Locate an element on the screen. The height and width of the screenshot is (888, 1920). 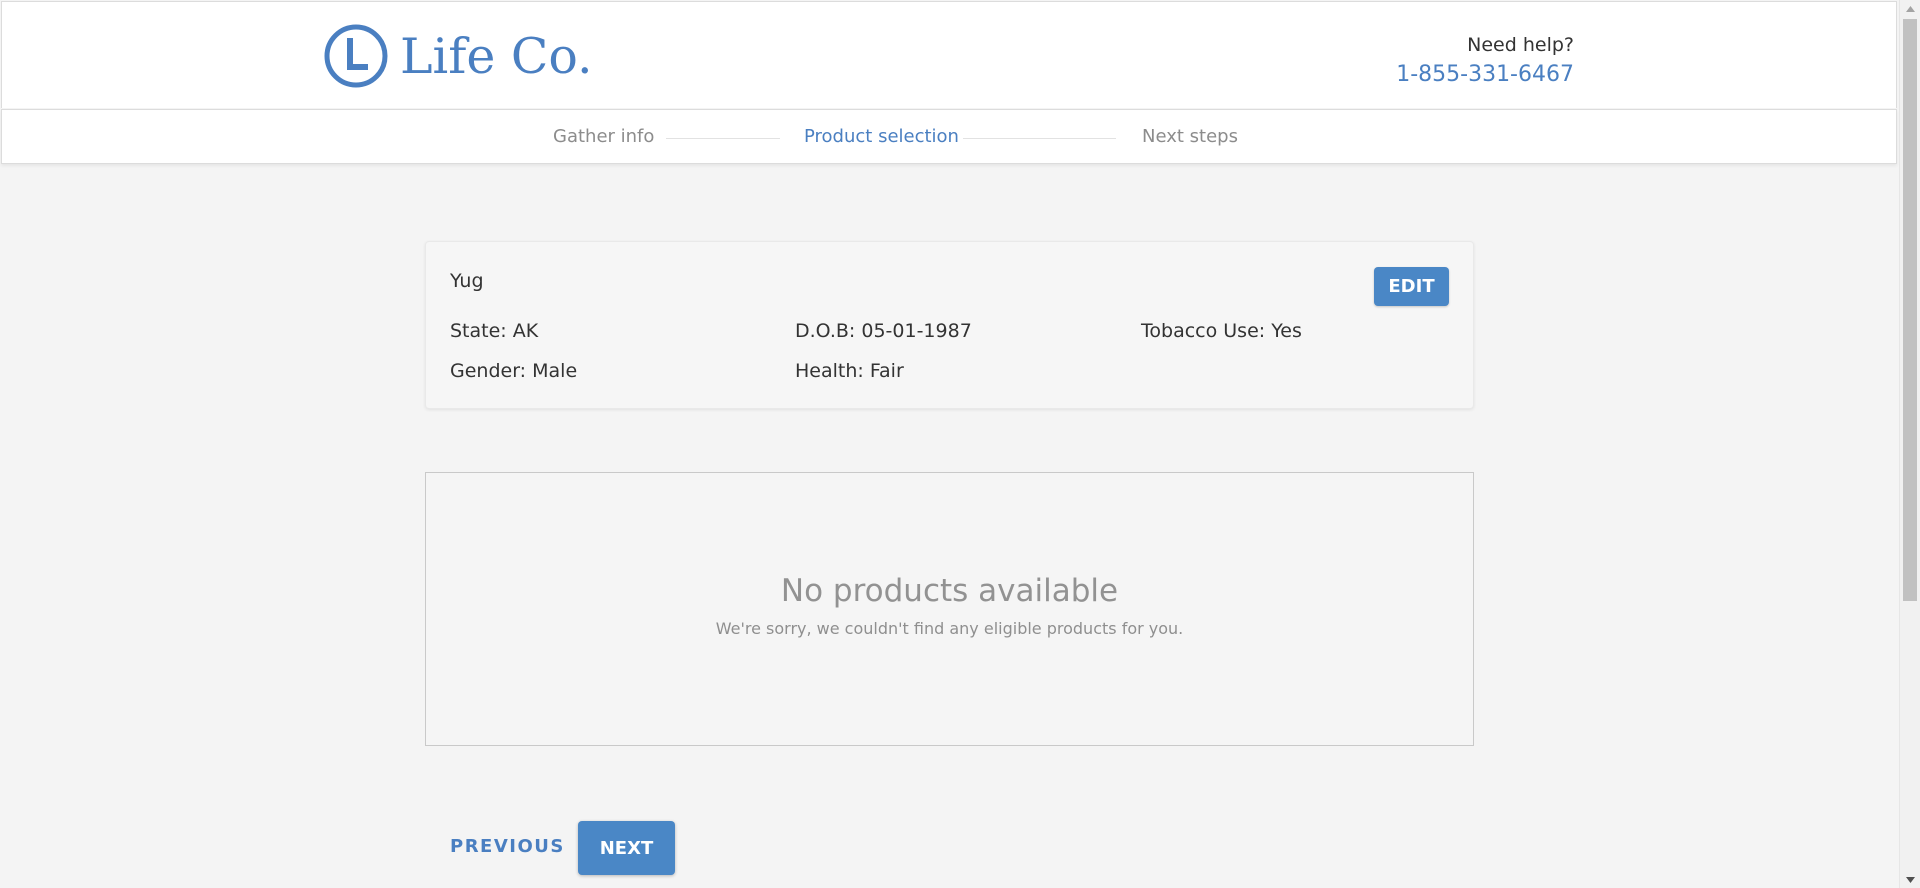
edit-button: EDIT is located at coordinates (1411, 286).